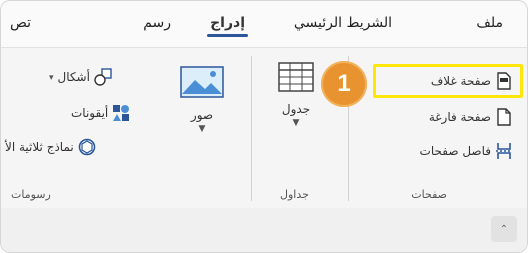 This screenshot has width=528, height=253. What do you see at coordinates (344, 84) in the screenshot?
I see `step-callout: 1` at bounding box center [344, 84].